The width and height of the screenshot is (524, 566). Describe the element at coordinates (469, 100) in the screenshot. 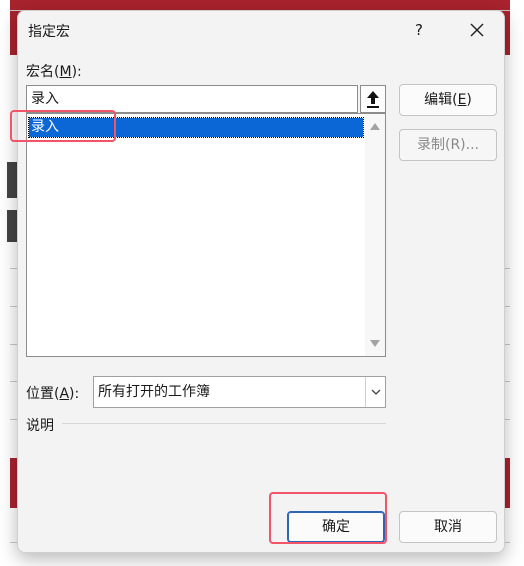

I see `edit-button-suffix: )` at that location.